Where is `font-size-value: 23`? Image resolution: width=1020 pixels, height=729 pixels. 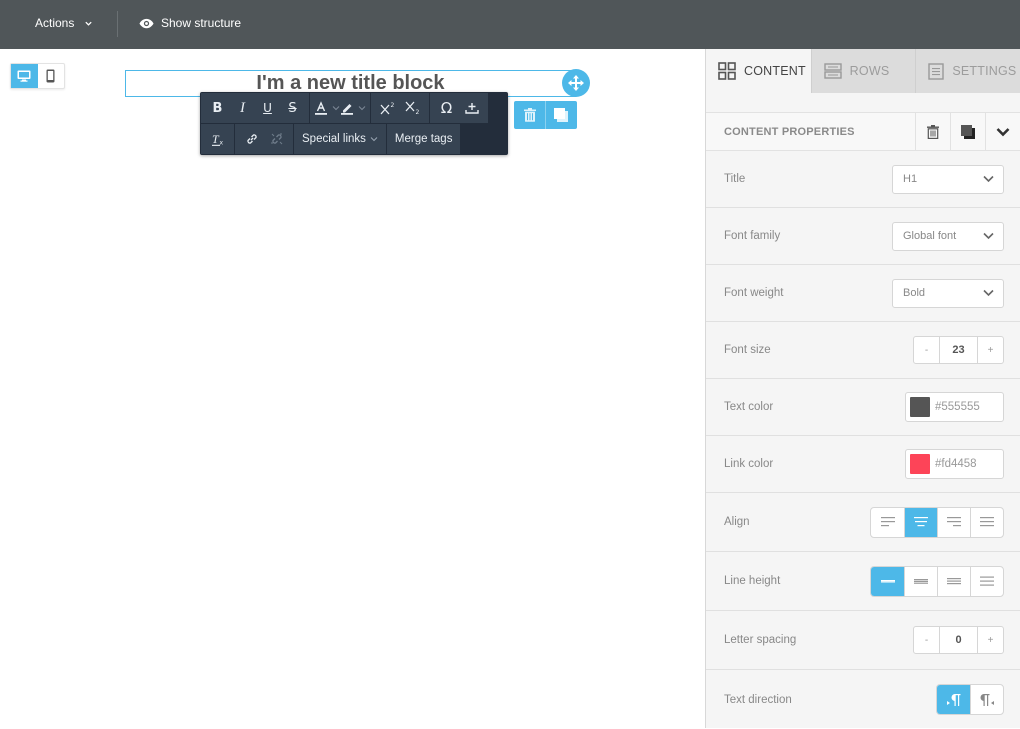 font-size-value: 23 is located at coordinates (958, 350).